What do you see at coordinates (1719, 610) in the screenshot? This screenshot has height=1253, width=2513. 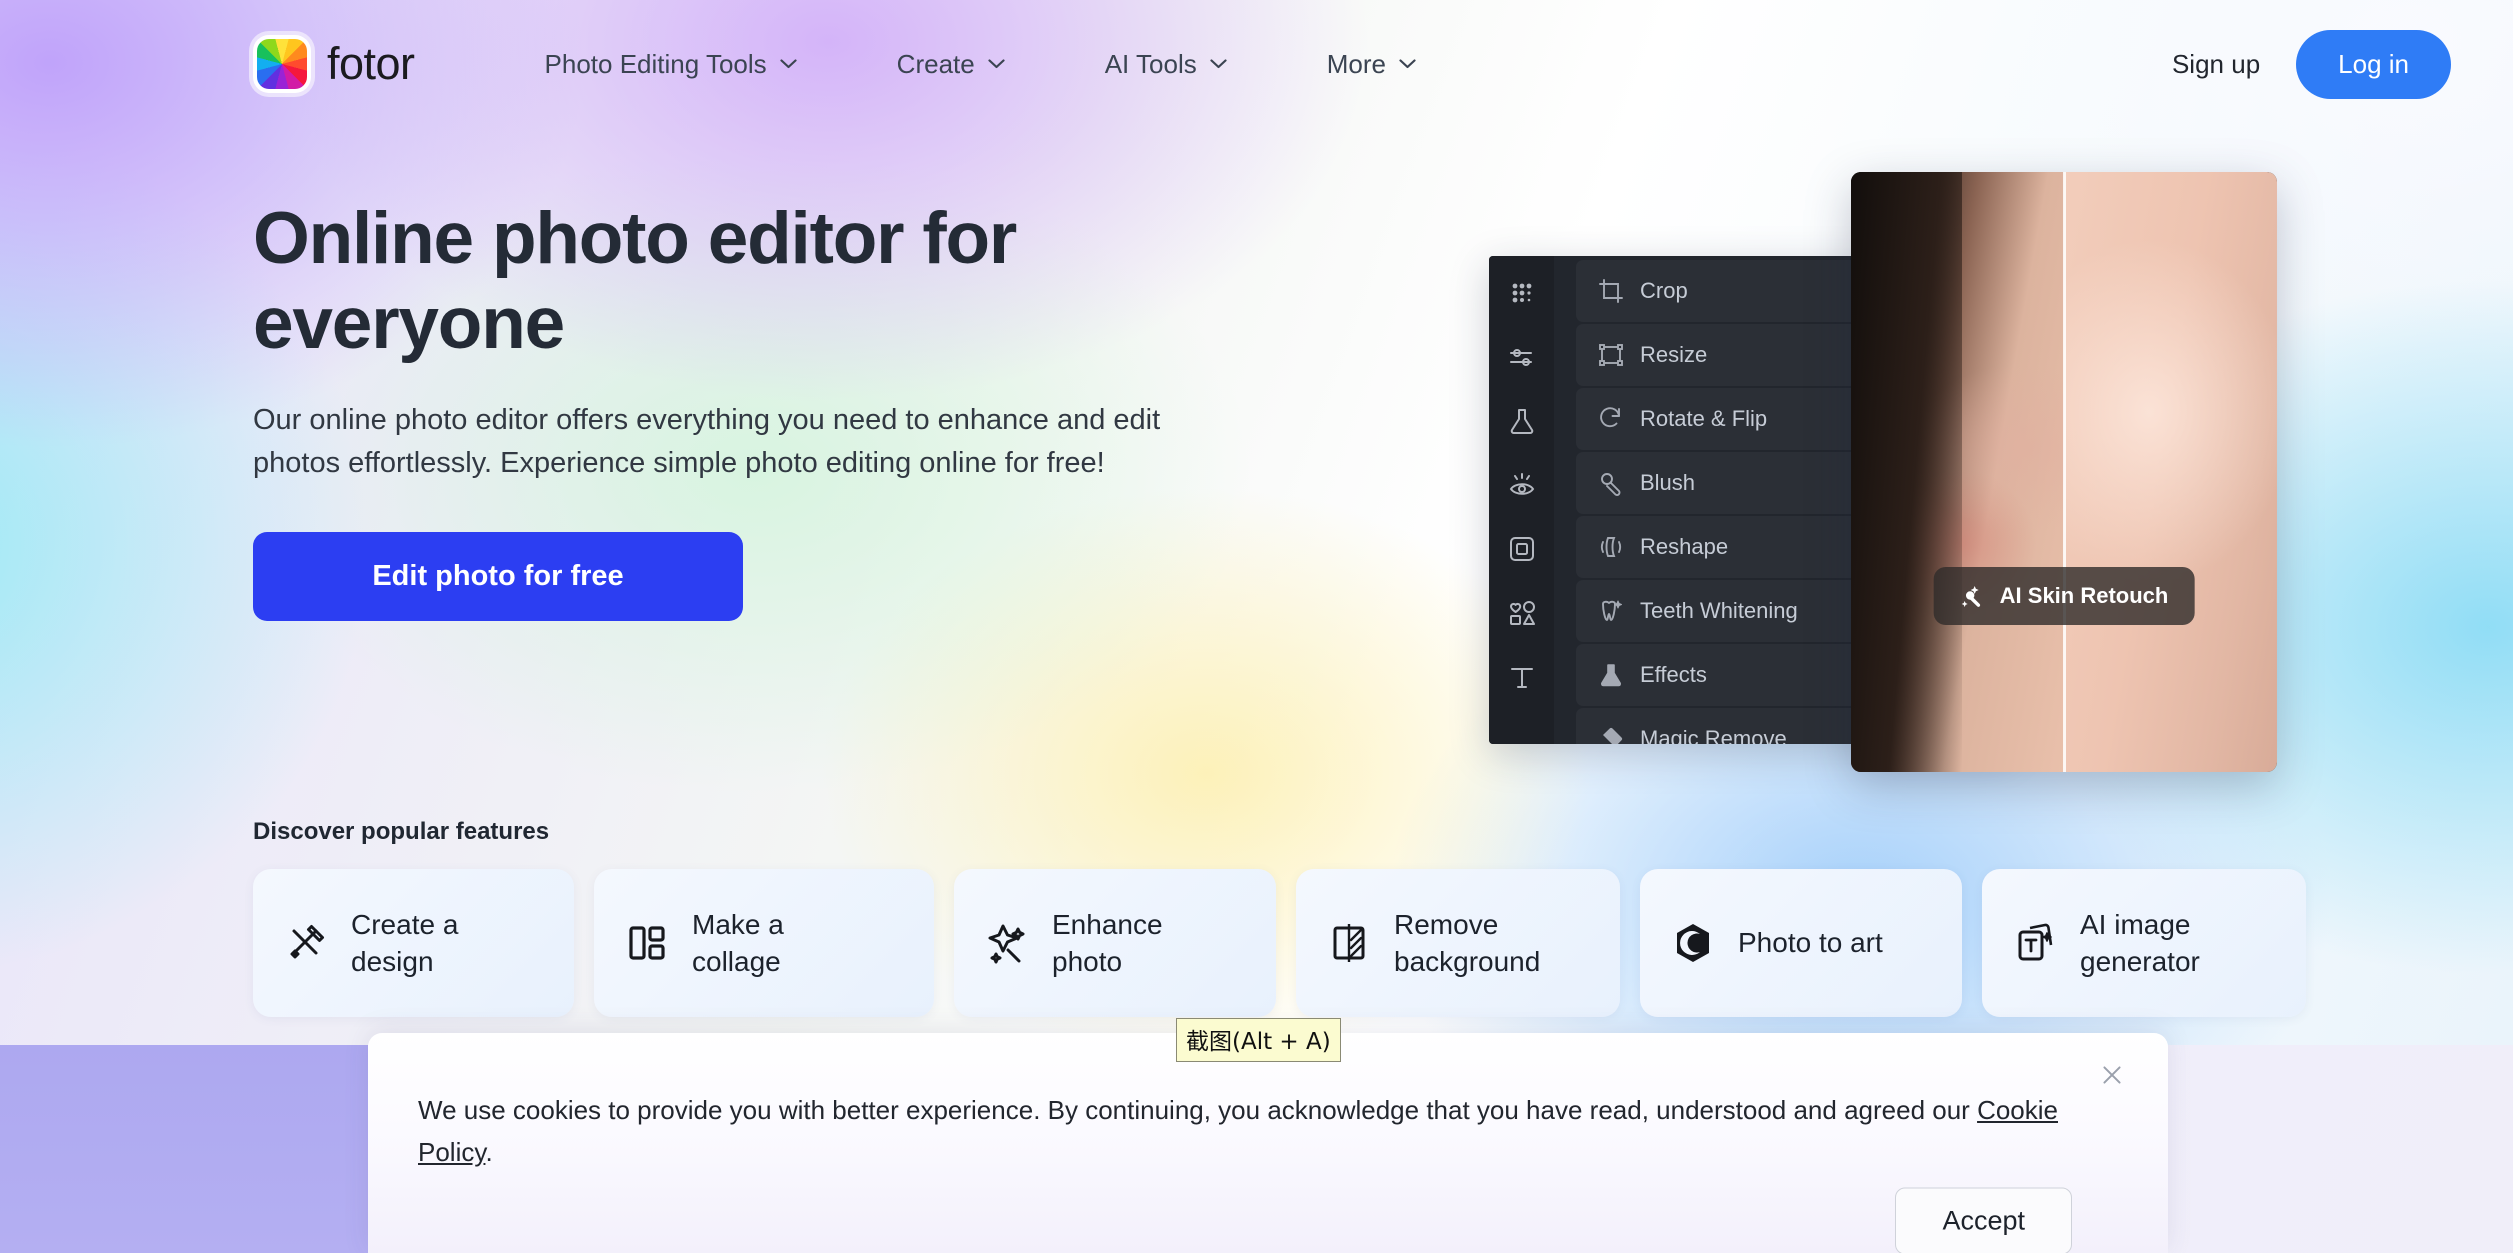 I see `editor-tool-label: Teeth Whitening` at bounding box center [1719, 610].